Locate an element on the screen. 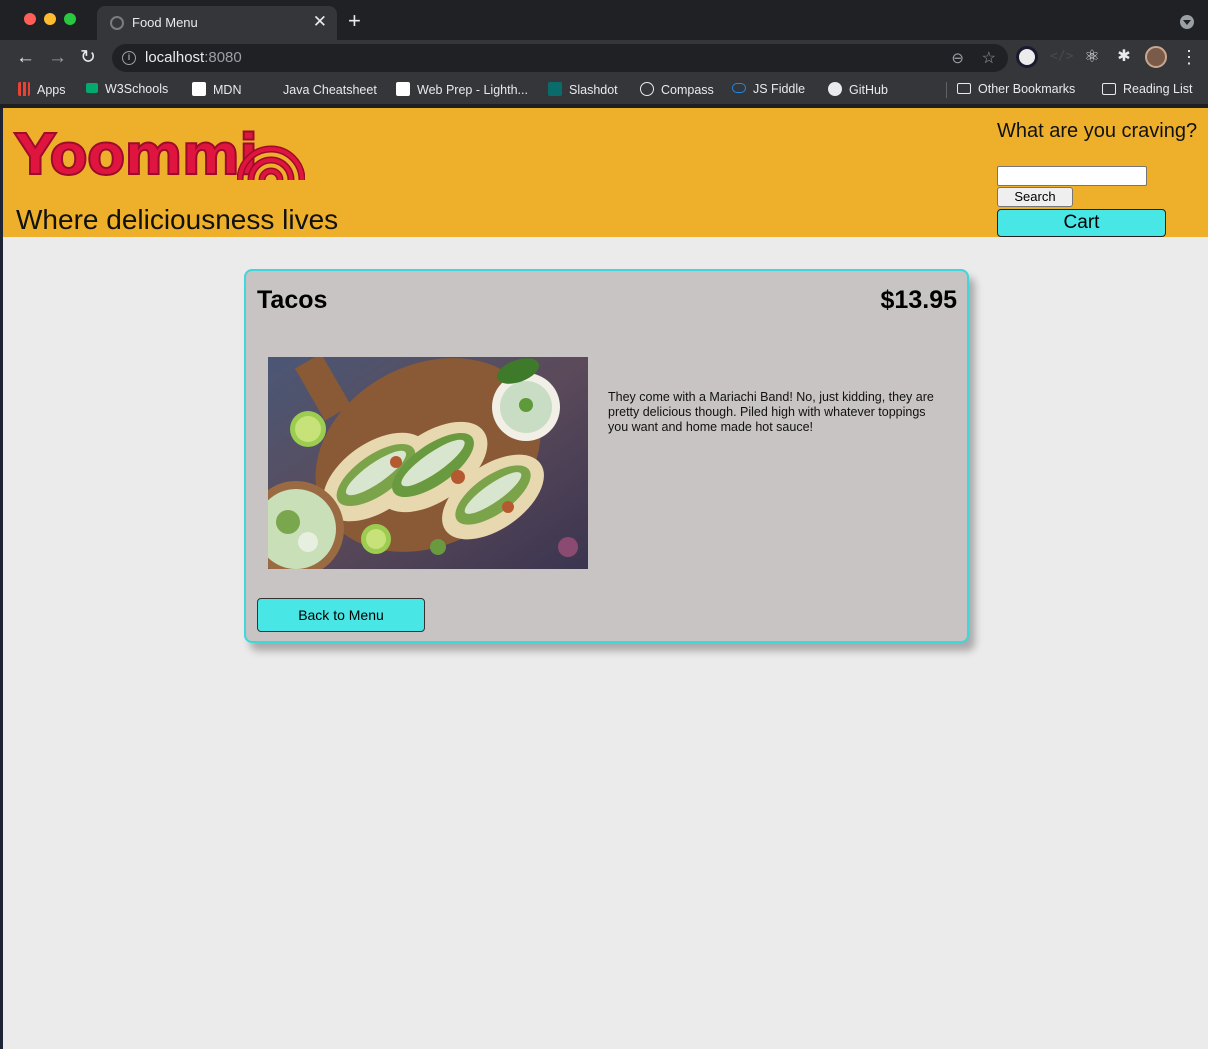 This screenshot has height=1049, width=1208. close-window-icon is located at coordinates (30, 19).